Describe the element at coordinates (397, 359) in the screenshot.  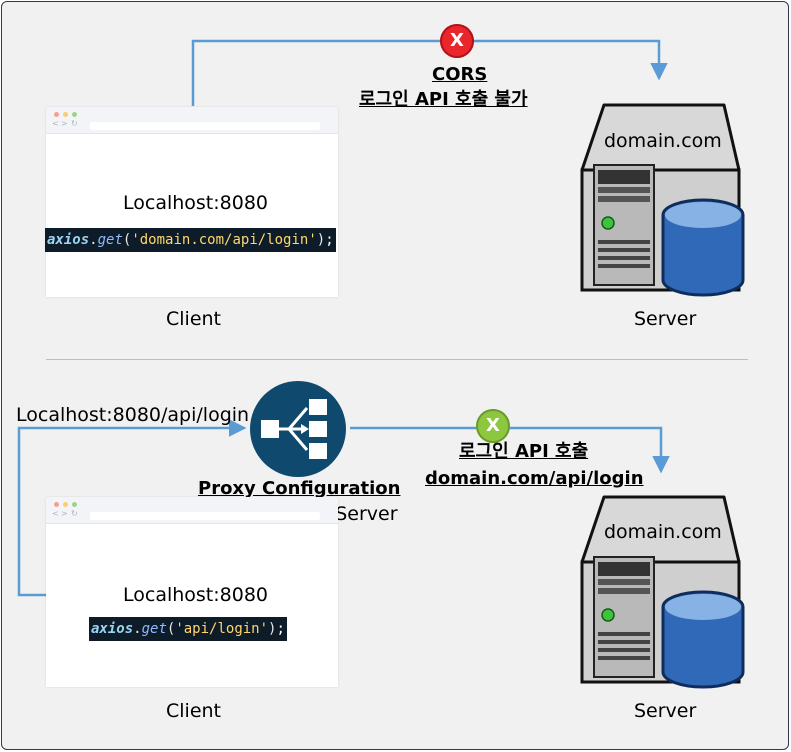
I see `section-divider` at that location.